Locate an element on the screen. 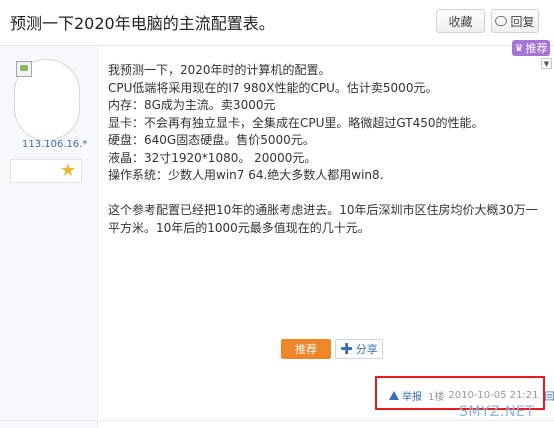 This screenshot has width=554, height=428. post-line: CPU低端将采用现在的I7 980X性能的CPU。估计卖5000元。 is located at coordinates (273, 87).